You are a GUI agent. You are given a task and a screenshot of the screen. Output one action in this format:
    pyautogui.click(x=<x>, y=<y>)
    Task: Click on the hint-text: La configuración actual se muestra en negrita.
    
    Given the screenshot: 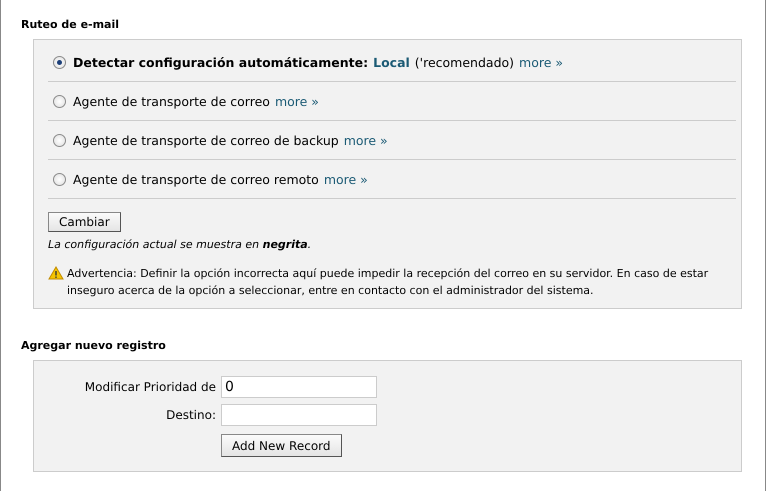 What is the action you would take?
    pyautogui.click(x=180, y=244)
    